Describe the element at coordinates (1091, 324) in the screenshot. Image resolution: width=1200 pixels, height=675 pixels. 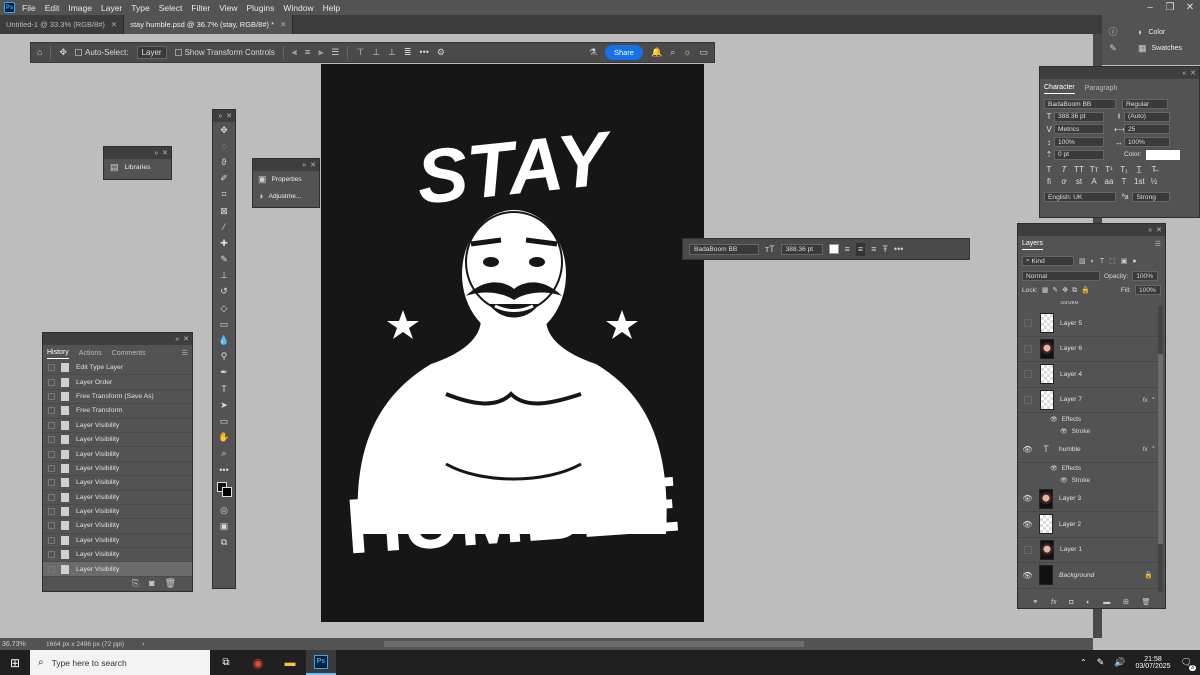
I see `layer-row: Layer 5` at that location.